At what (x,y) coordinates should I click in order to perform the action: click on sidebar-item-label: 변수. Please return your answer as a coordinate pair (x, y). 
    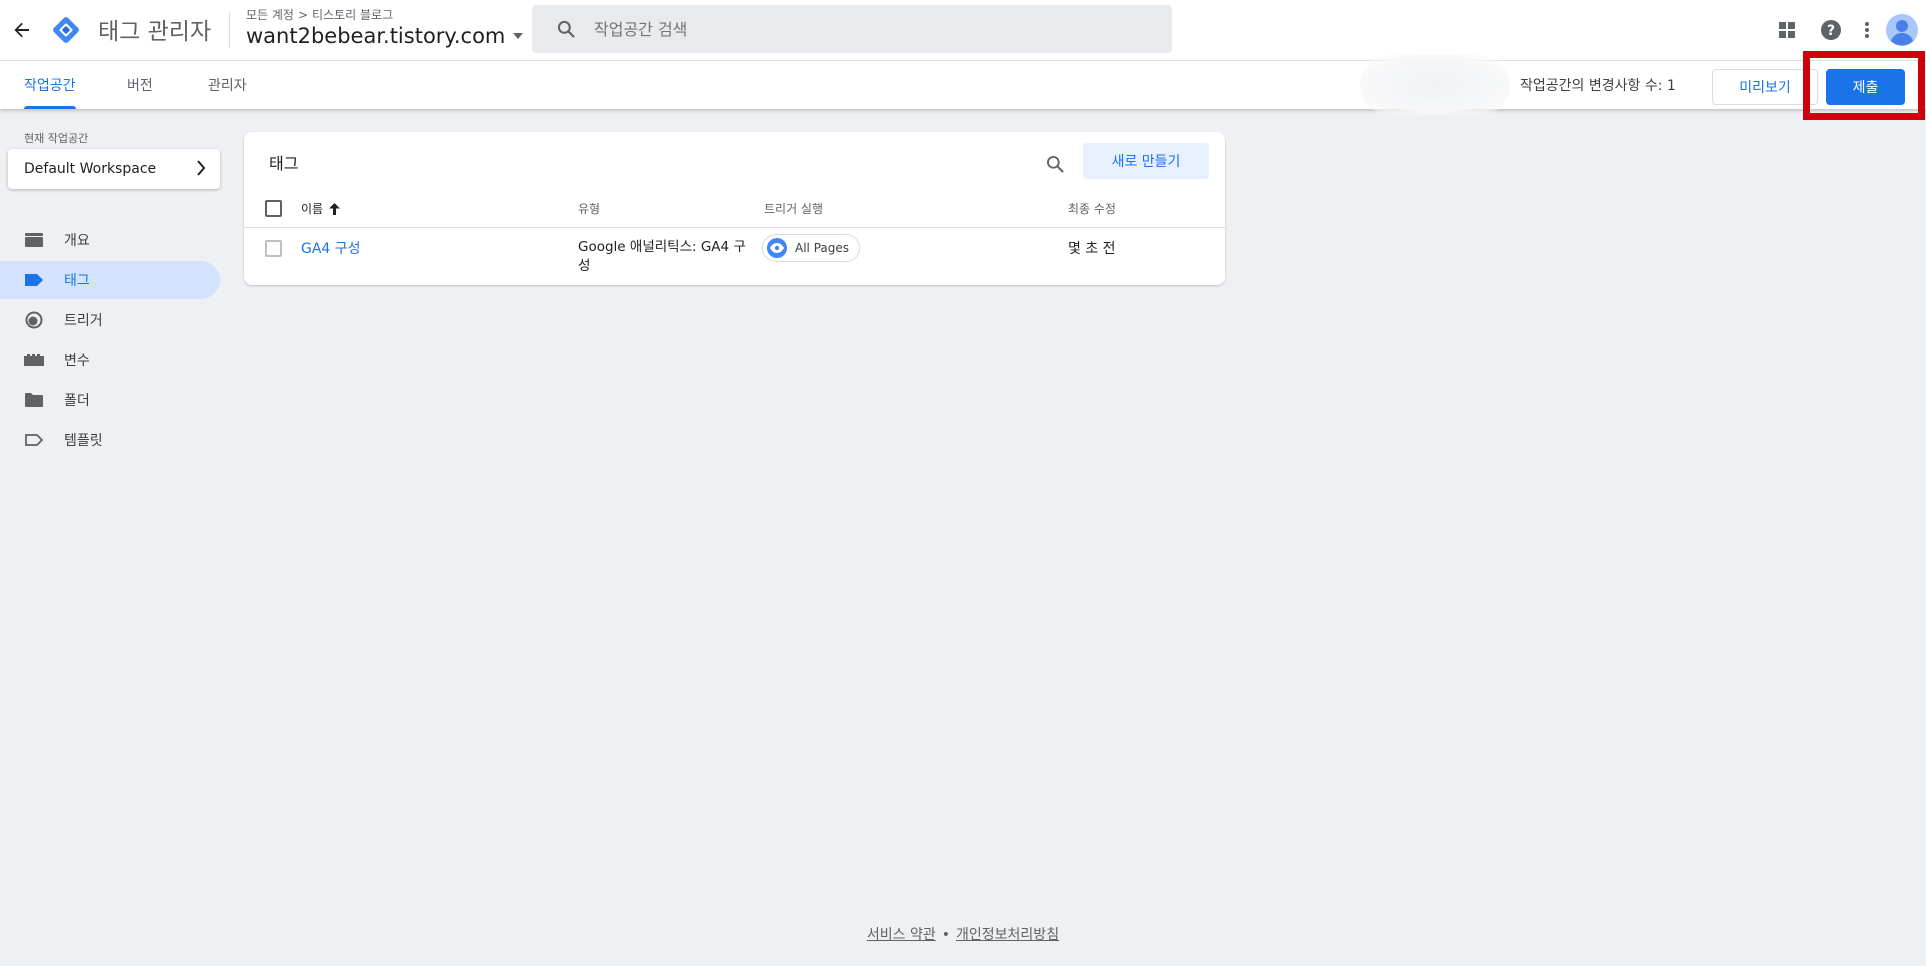
    Looking at the image, I should click on (77, 361).